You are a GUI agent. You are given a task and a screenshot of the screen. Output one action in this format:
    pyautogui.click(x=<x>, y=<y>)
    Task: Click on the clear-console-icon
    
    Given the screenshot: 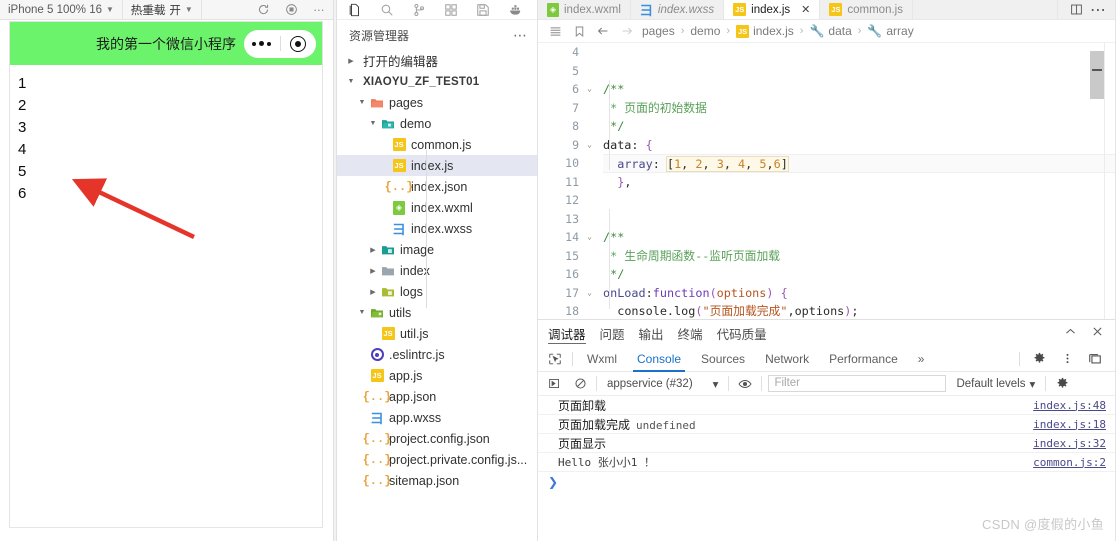 What is the action you would take?
    pyautogui.click(x=580, y=384)
    